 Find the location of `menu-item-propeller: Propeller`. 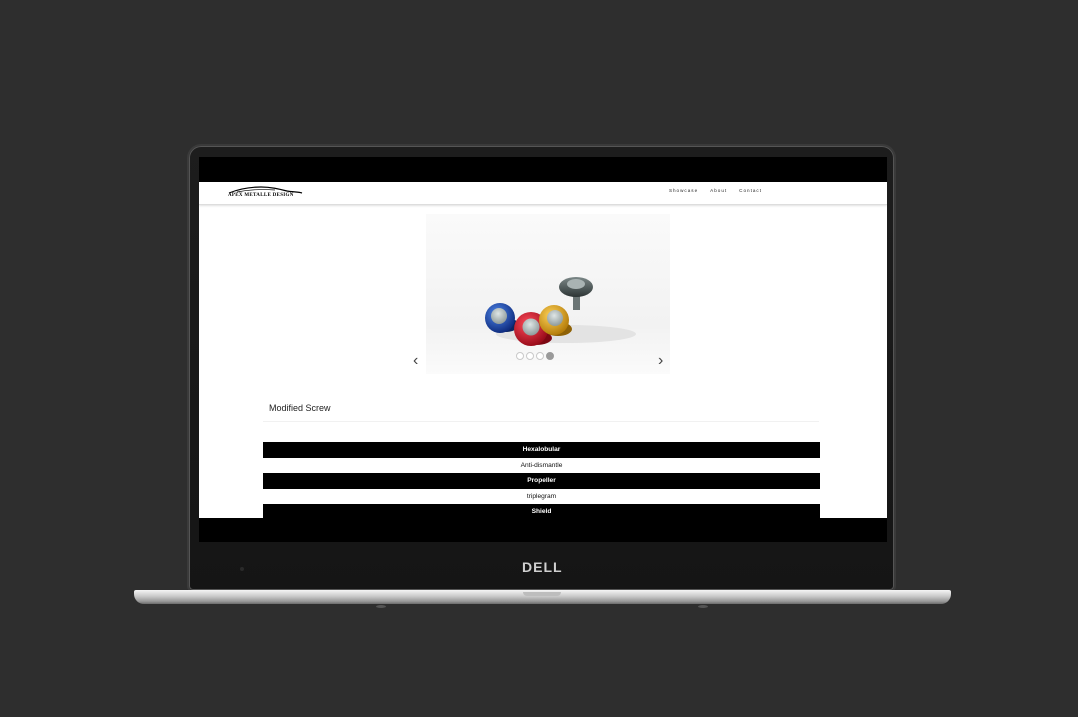

menu-item-propeller: Propeller is located at coordinates (541, 481).